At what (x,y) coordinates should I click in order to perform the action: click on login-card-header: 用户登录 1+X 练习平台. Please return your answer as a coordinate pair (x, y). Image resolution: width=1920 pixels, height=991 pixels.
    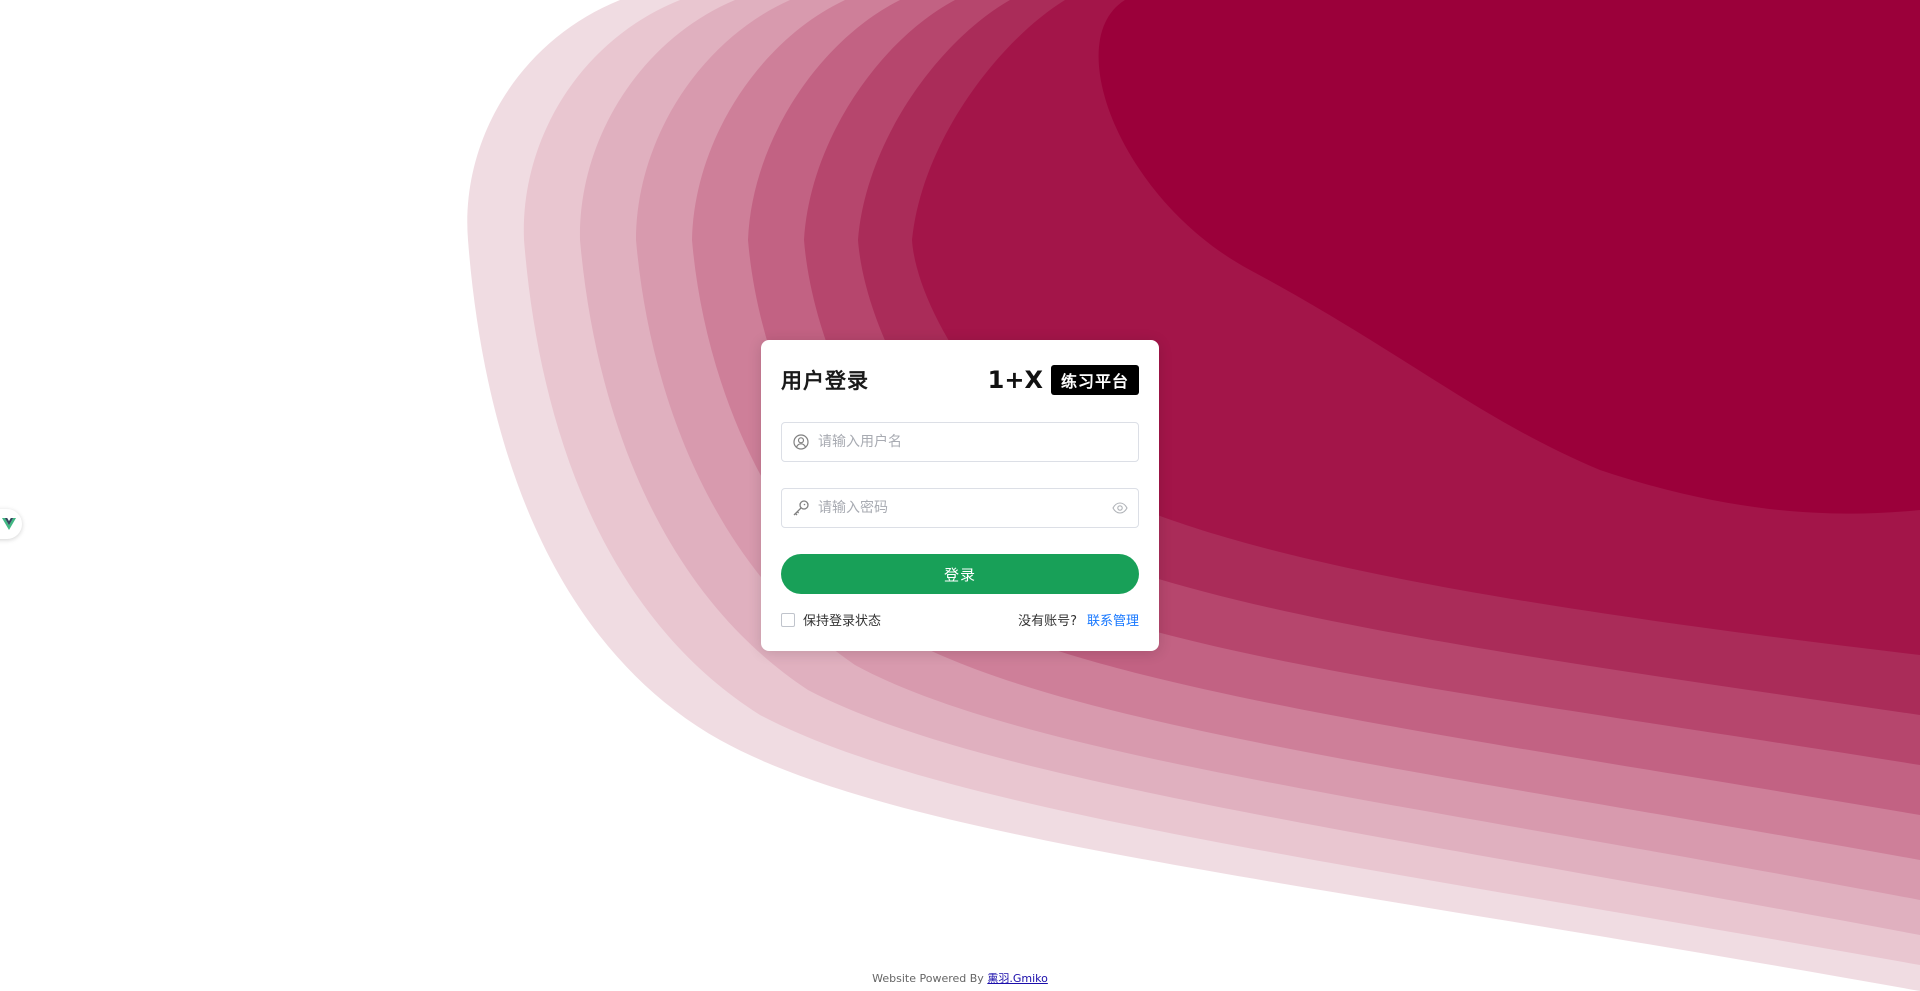
    Looking at the image, I should click on (960, 380).